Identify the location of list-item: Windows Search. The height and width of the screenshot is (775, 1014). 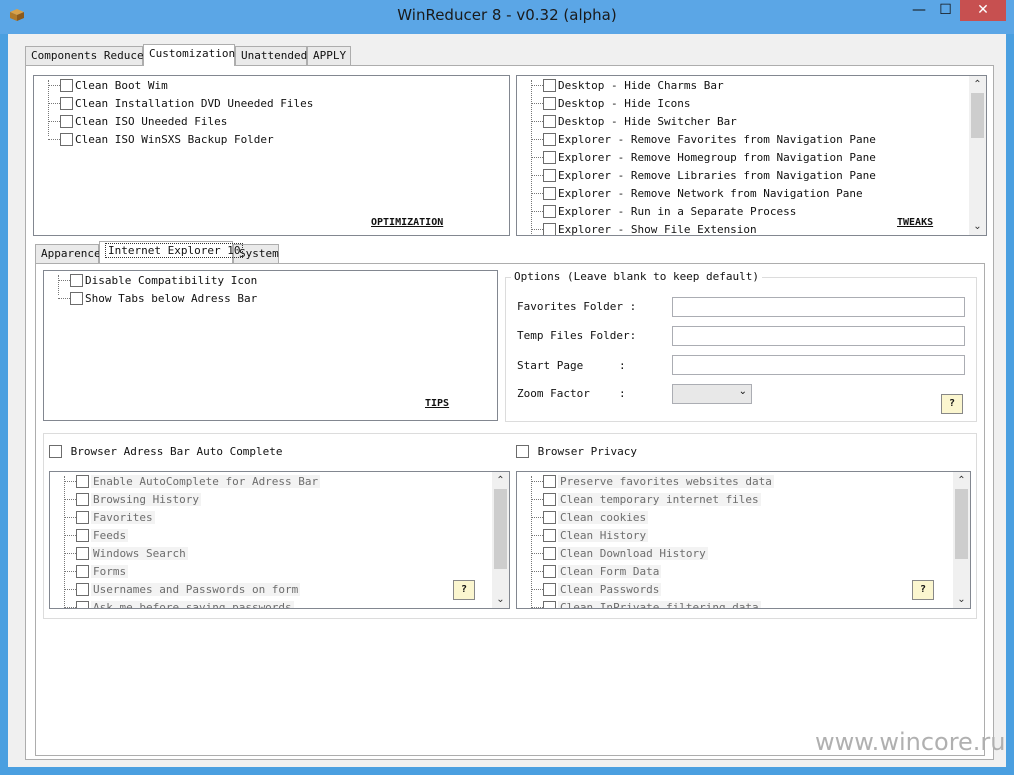
(126, 555).